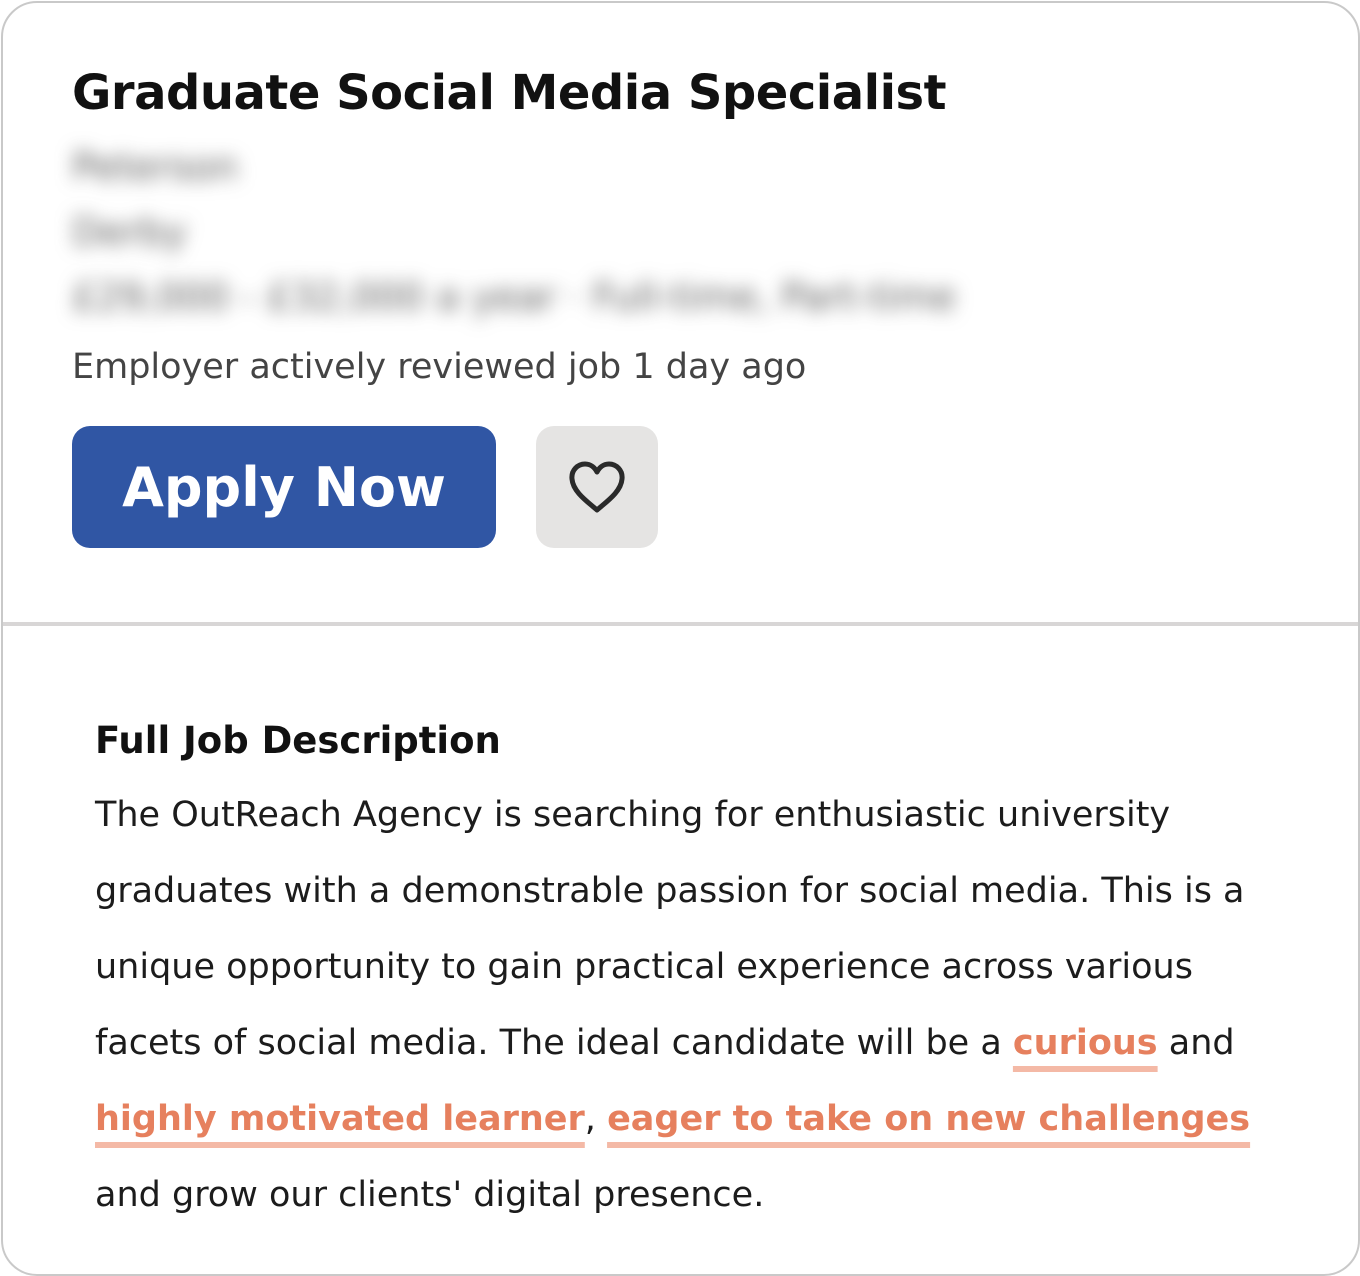  What do you see at coordinates (1085, 1043) in the screenshot?
I see `highlight-curious: curious` at bounding box center [1085, 1043].